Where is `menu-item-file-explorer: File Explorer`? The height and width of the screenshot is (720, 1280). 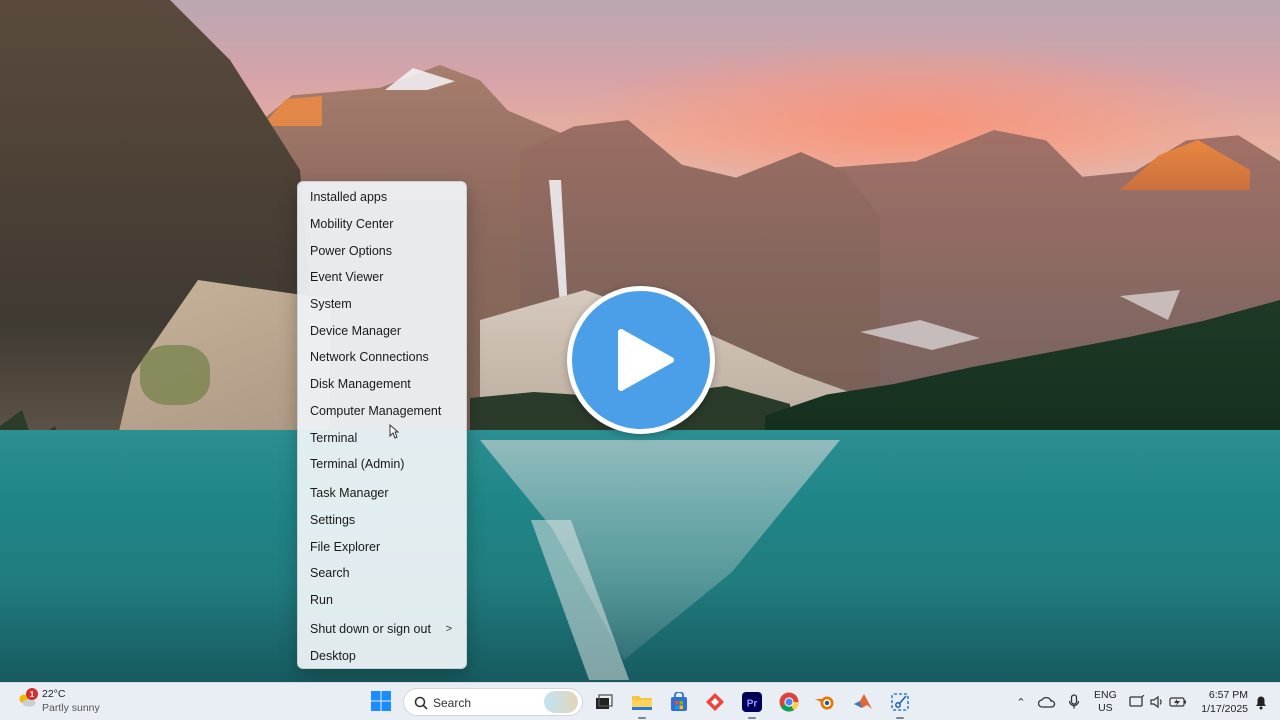 menu-item-file-explorer: File Explorer is located at coordinates (382, 546).